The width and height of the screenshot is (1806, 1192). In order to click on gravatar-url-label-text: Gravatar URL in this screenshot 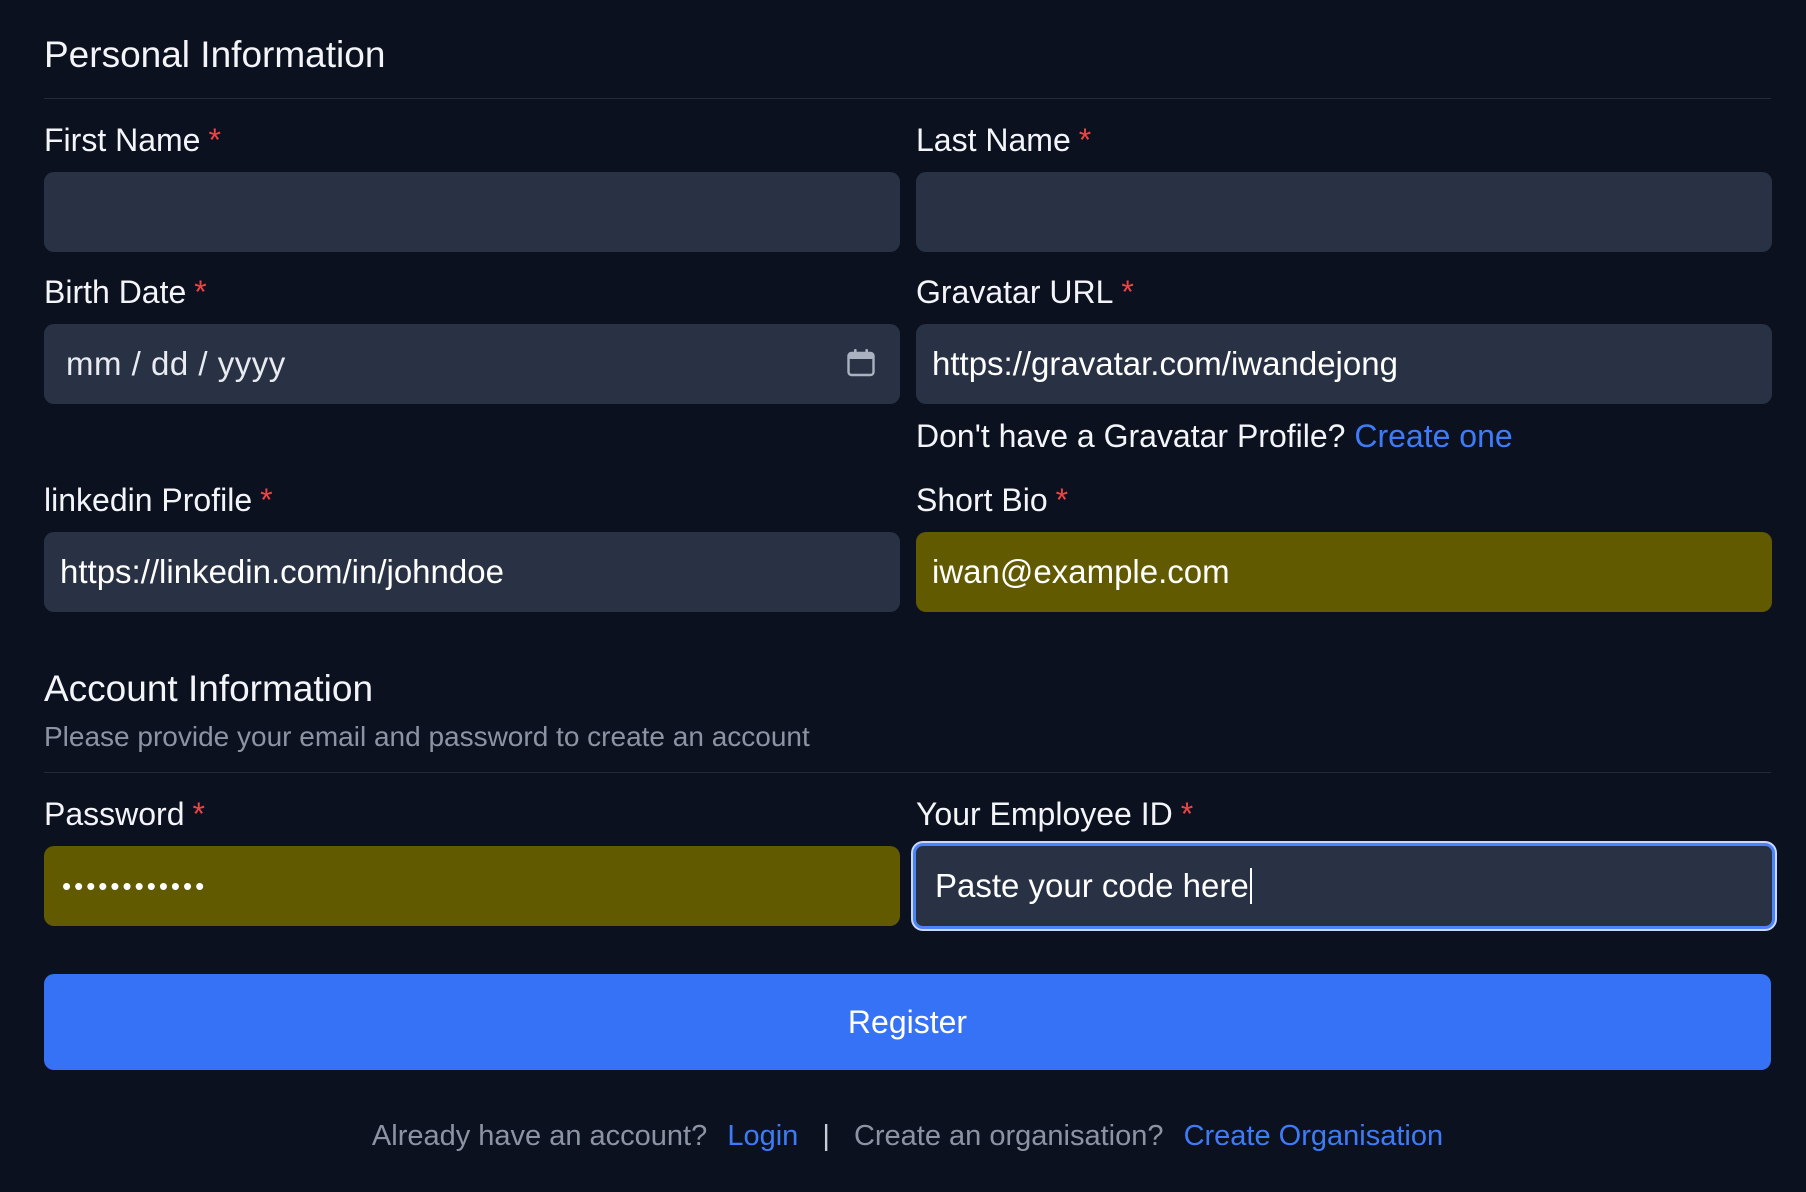, I will do `click(1015, 292)`.